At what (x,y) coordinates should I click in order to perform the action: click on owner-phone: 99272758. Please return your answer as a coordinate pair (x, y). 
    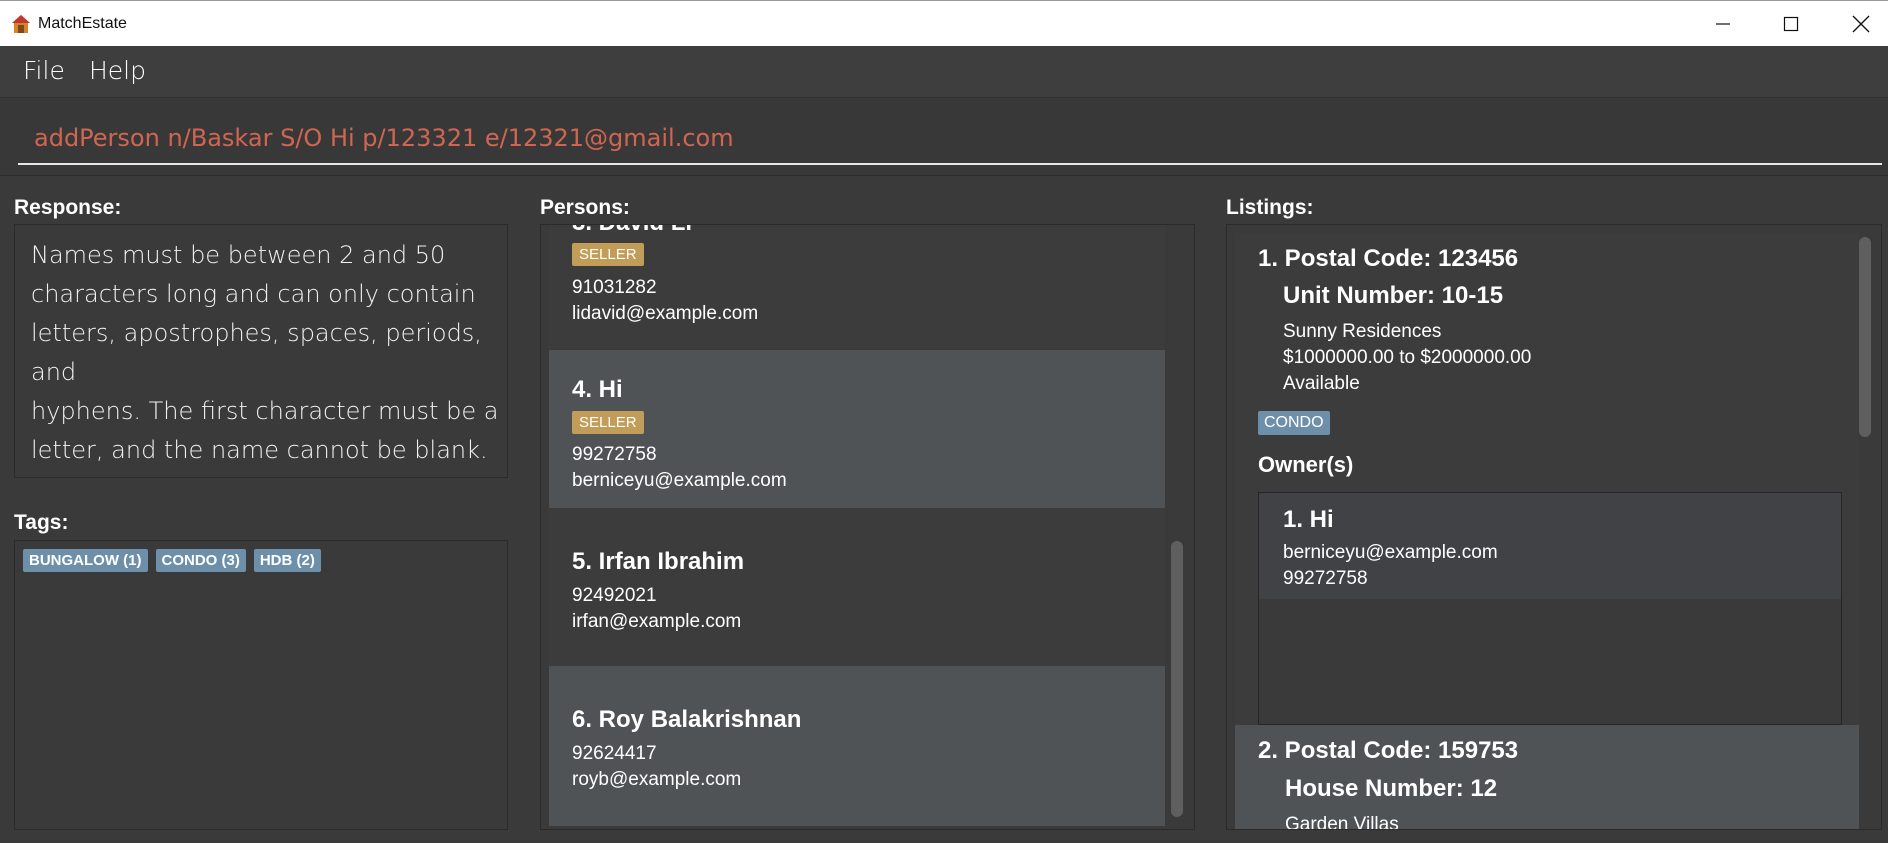
    Looking at the image, I should click on (1325, 578).